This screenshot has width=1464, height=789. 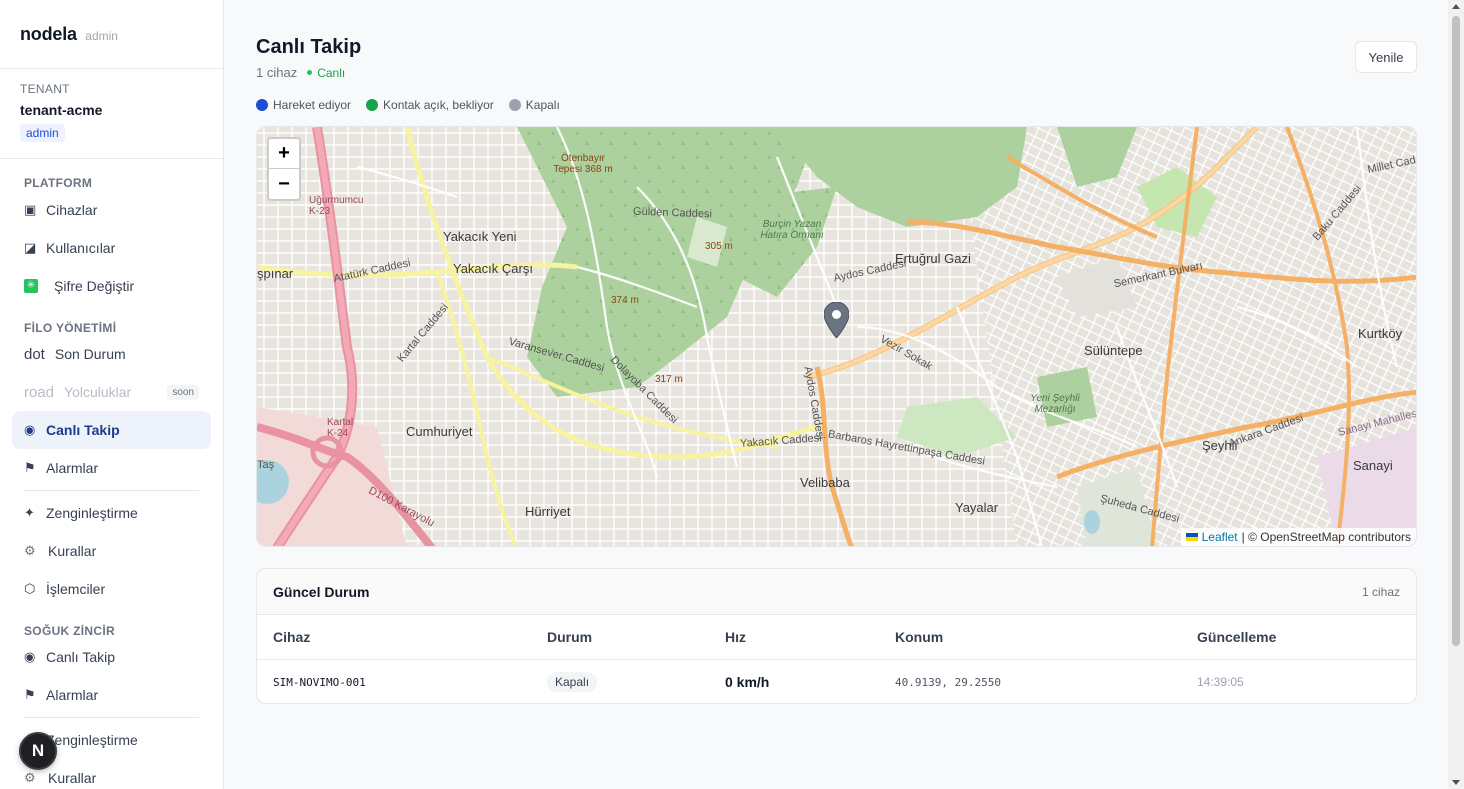 What do you see at coordinates (719, 246) in the screenshot?
I see `map-label-peak: 305 m` at bounding box center [719, 246].